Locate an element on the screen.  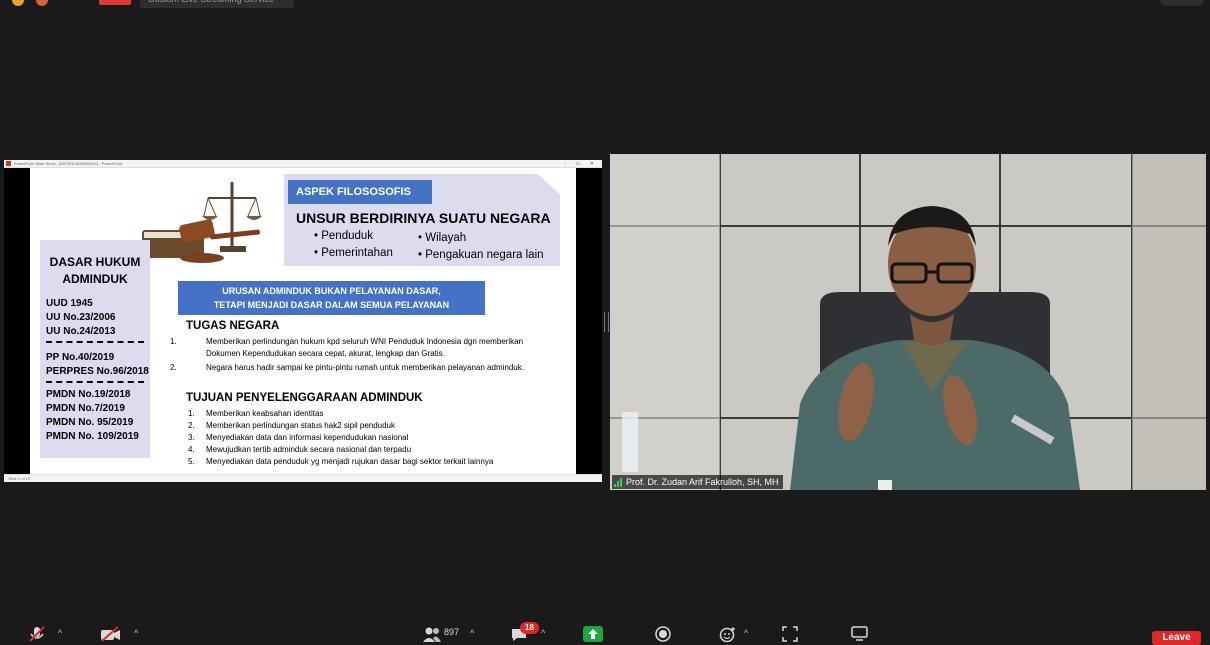
tujuan-item: 1. Memberikan keabsahan identitas is located at coordinates (256, 413).